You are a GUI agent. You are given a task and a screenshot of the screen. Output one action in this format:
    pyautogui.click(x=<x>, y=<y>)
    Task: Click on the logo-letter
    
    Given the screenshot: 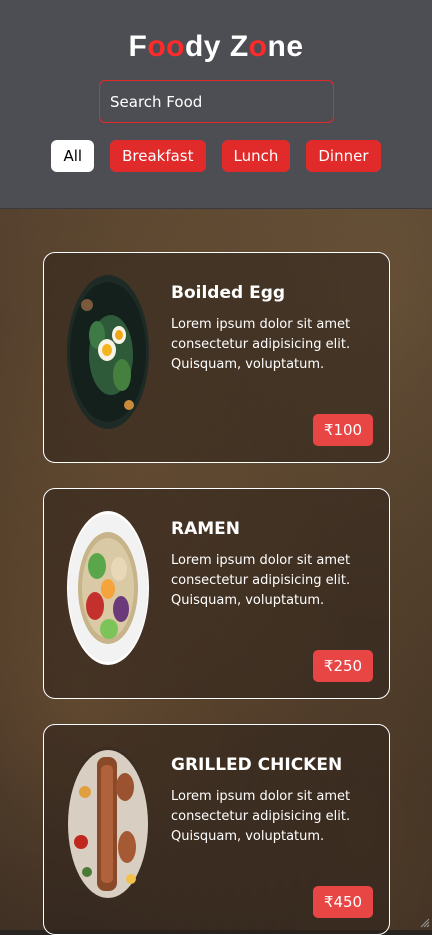 What is the action you would take?
    pyautogui.click(x=225, y=46)
    